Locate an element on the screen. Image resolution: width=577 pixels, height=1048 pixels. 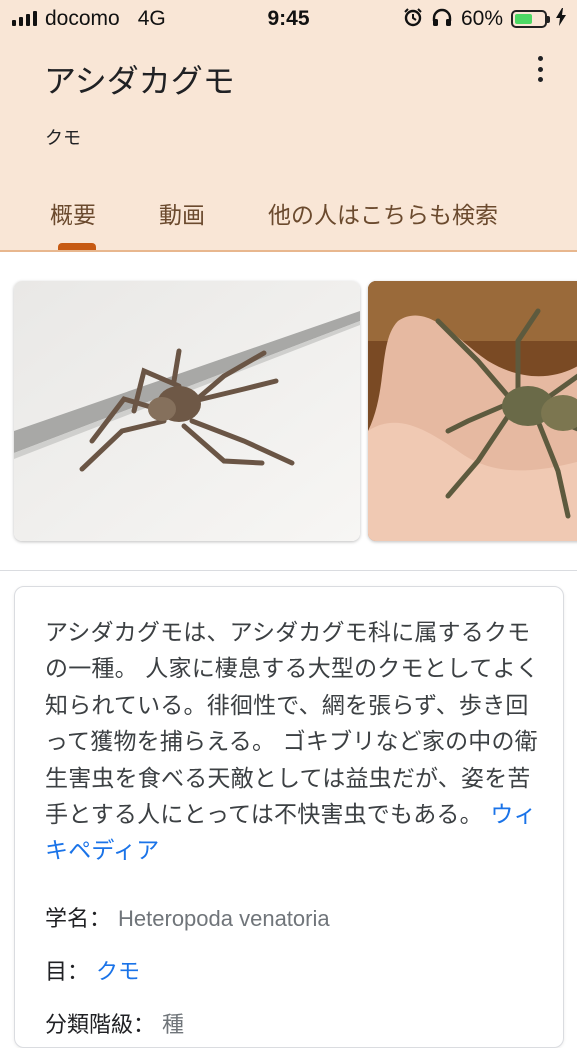
fact-scientific-name: 学名： Heteropoda venatoria is located at coordinates (187, 917).